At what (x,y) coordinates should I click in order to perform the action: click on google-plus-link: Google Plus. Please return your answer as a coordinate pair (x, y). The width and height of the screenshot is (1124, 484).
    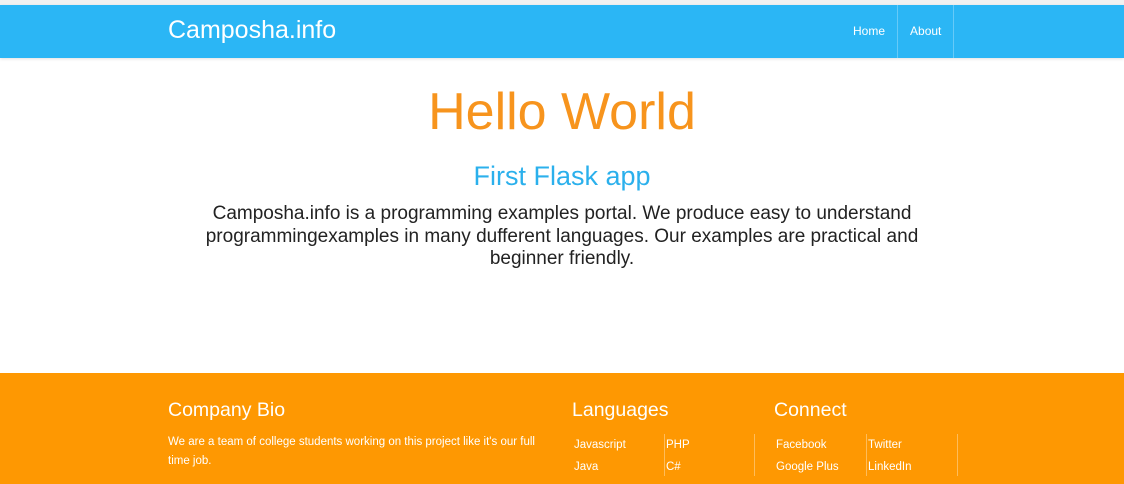
    Looking at the image, I should click on (807, 467).